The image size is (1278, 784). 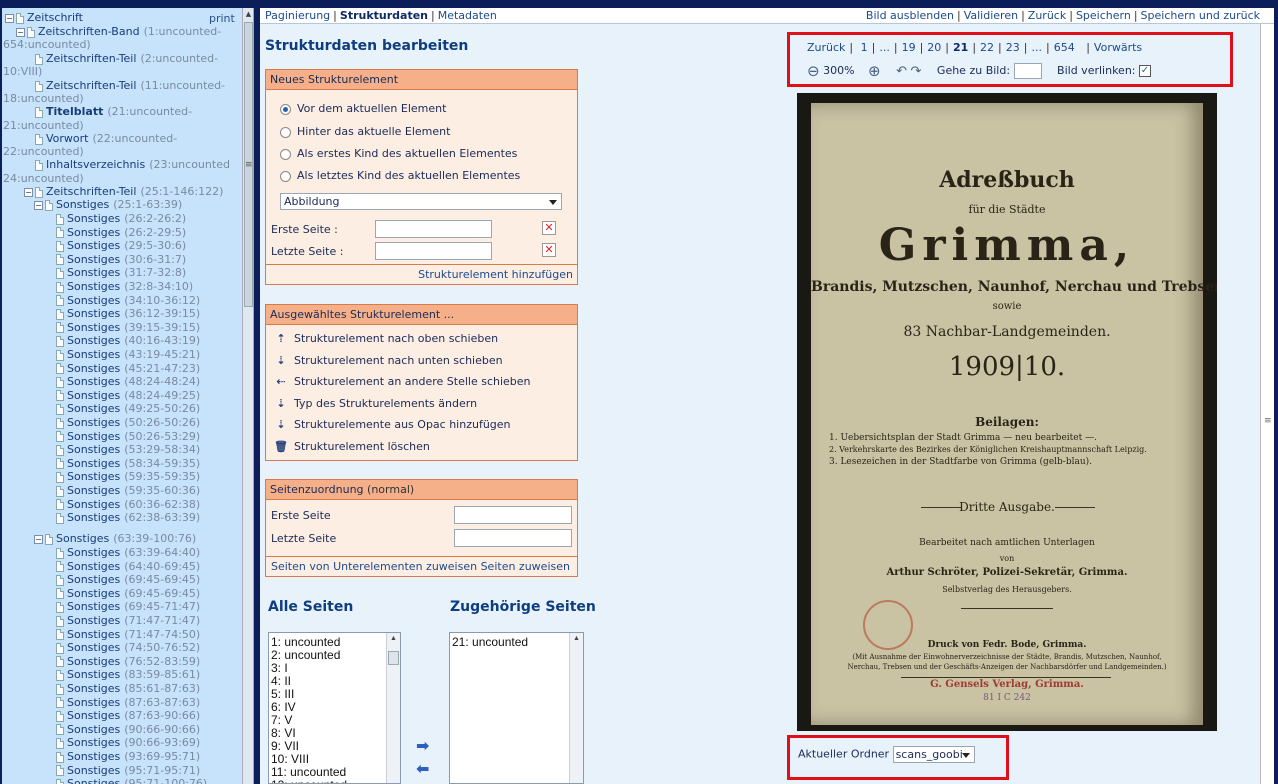 I want to click on tree-node: Zeitschriften-Teil (11:uncounted-, so click(x=130, y=85).